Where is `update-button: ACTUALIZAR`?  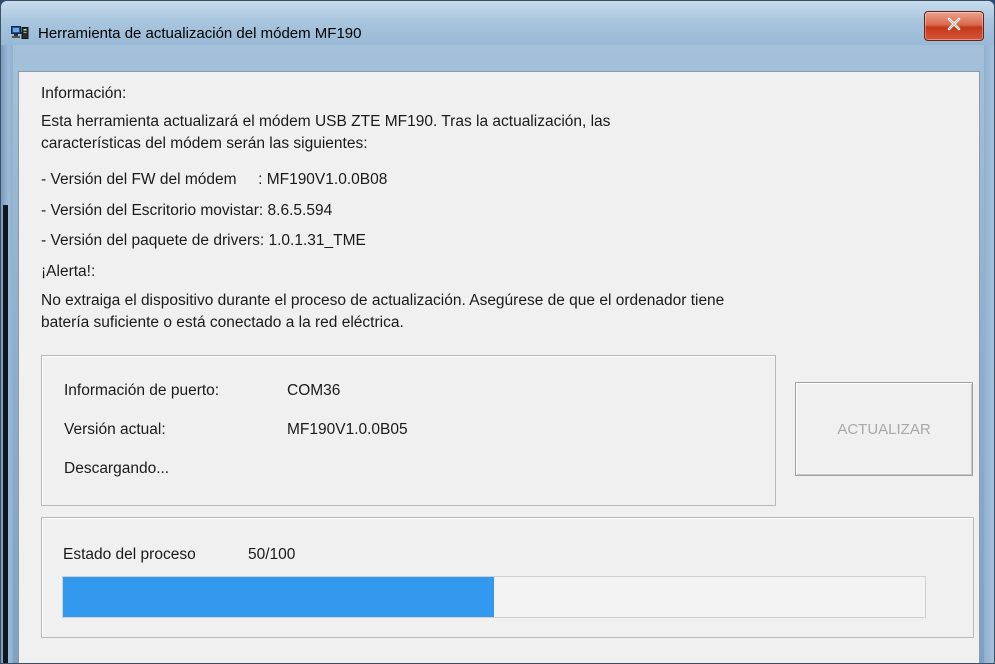
update-button: ACTUALIZAR is located at coordinates (884, 429).